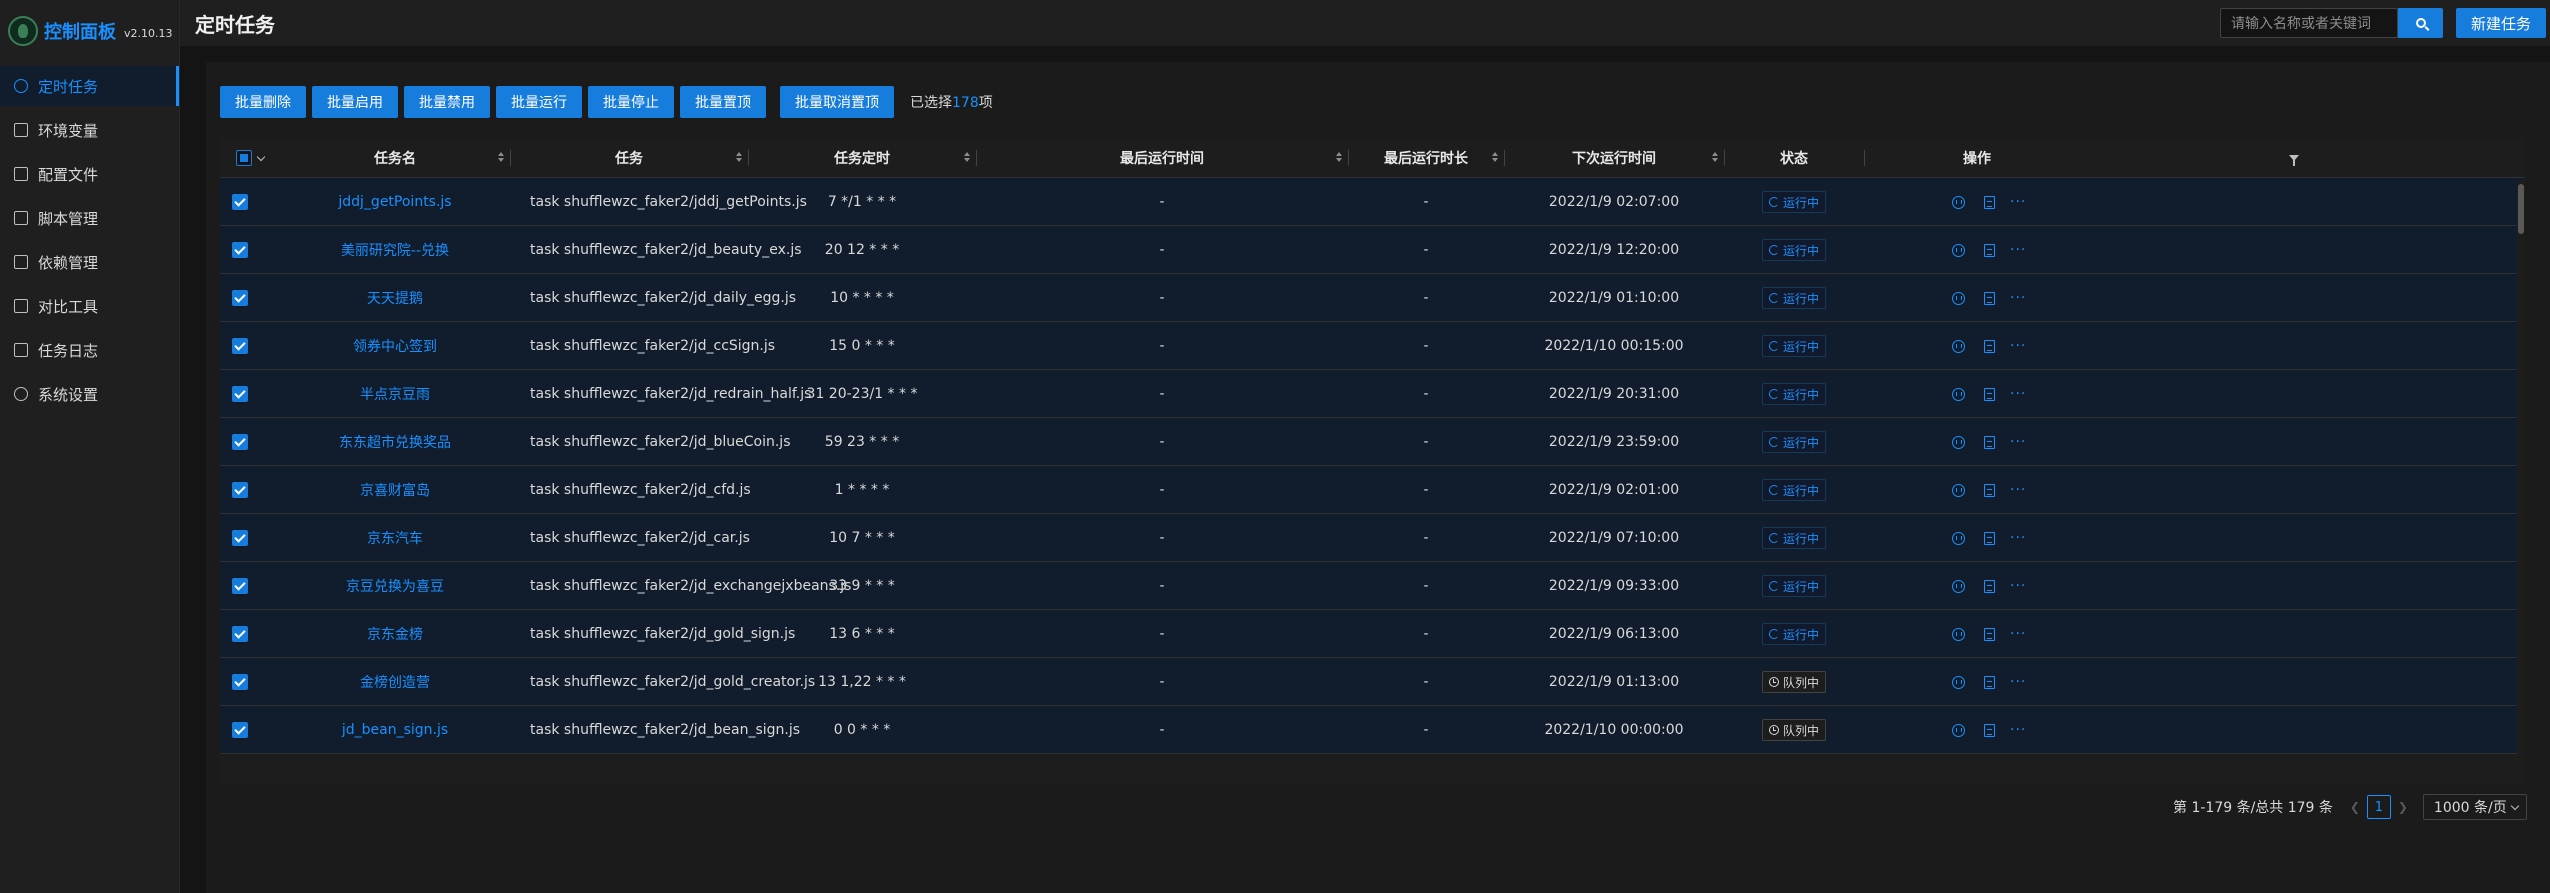 This screenshot has height=893, width=2550. What do you see at coordinates (2294, 160) in the screenshot?
I see `filter-icon` at bounding box center [2294, 160].